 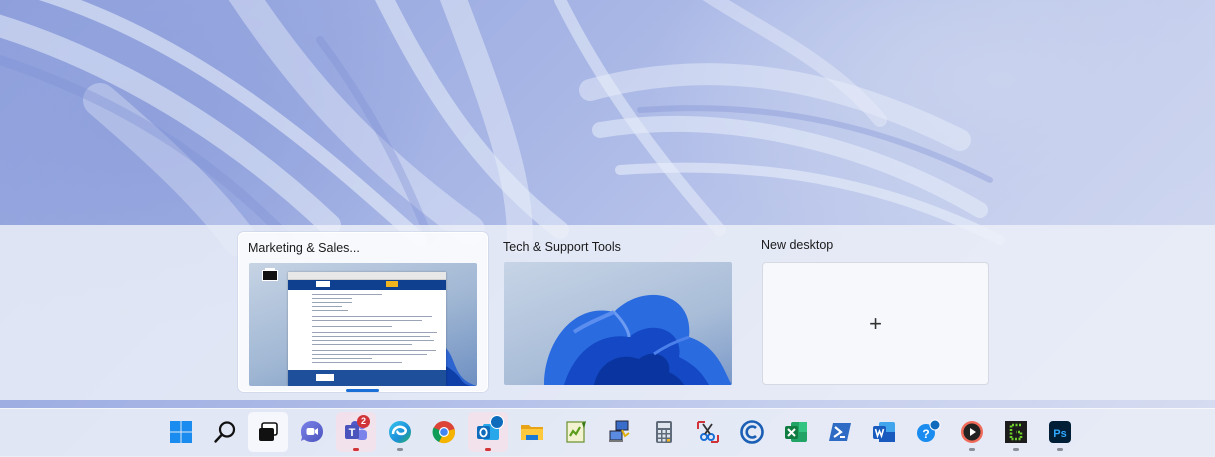 I want to click on snipping-tool-button, so click(x=708, y=432).